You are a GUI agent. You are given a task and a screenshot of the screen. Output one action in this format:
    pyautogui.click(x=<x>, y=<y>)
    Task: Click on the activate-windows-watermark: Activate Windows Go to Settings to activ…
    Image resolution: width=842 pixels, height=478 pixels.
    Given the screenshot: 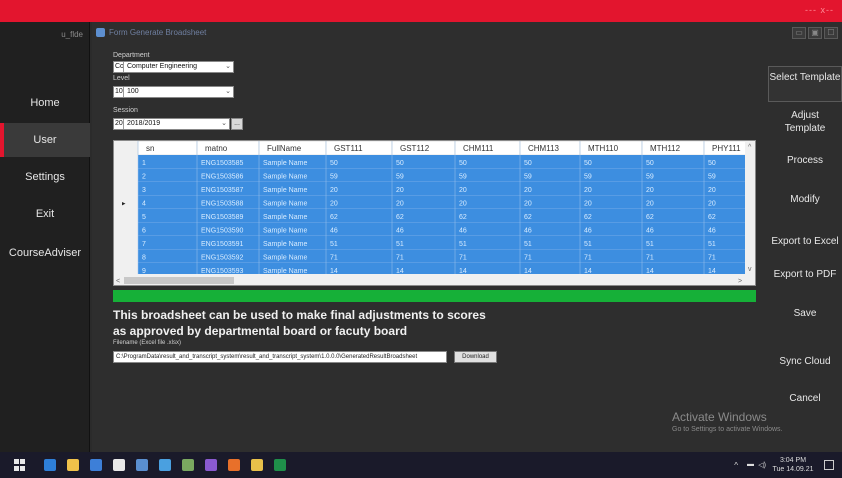 What is the action you would take?
    pyautogui.click(x=727, y=421)
    